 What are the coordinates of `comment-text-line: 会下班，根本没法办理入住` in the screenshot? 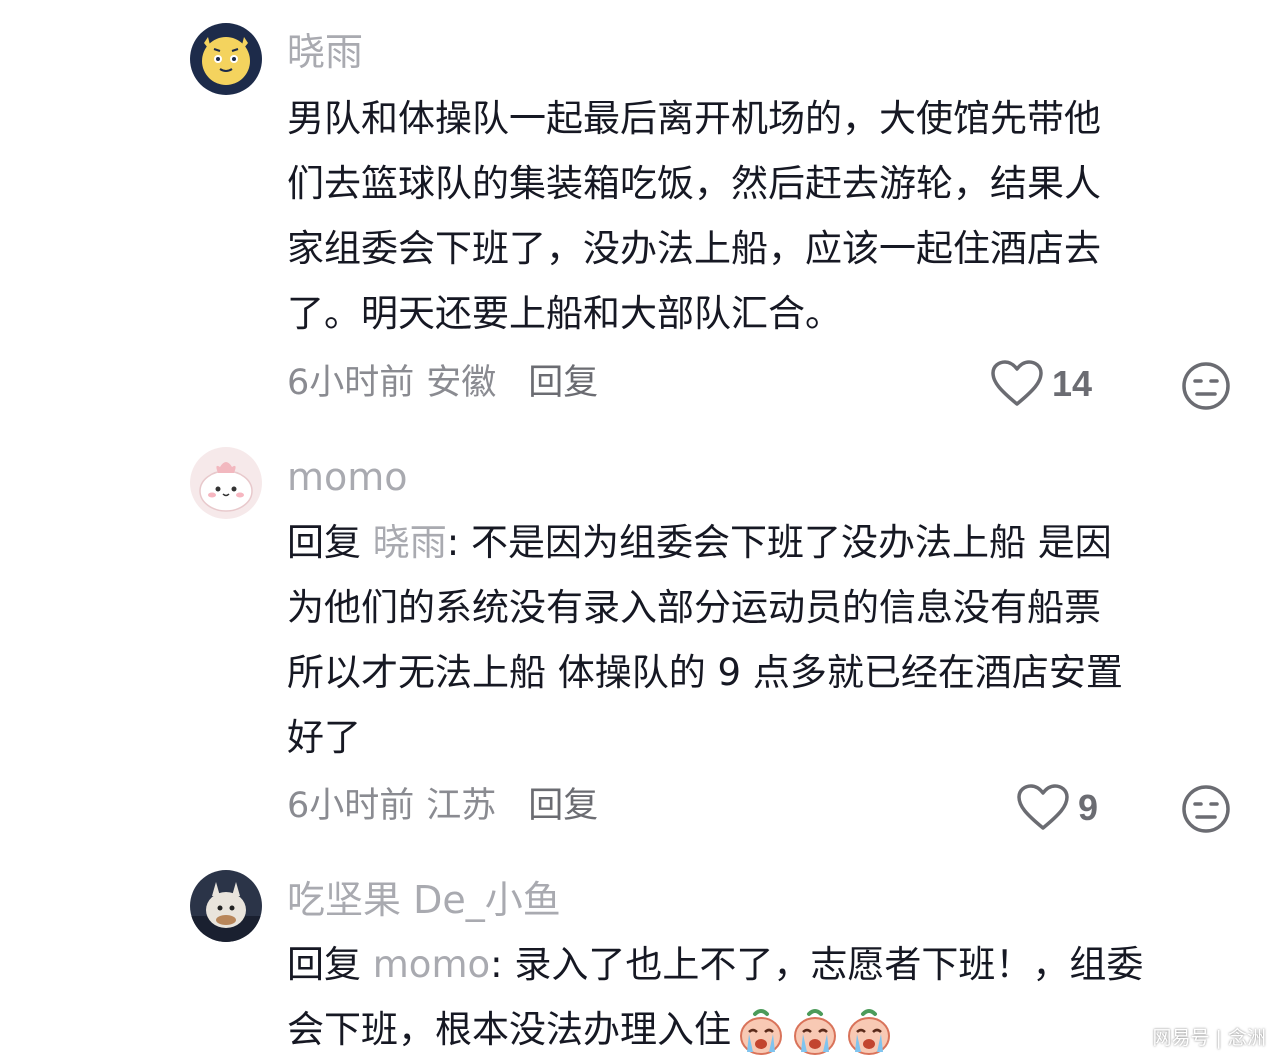 It's located at (747, 1029).